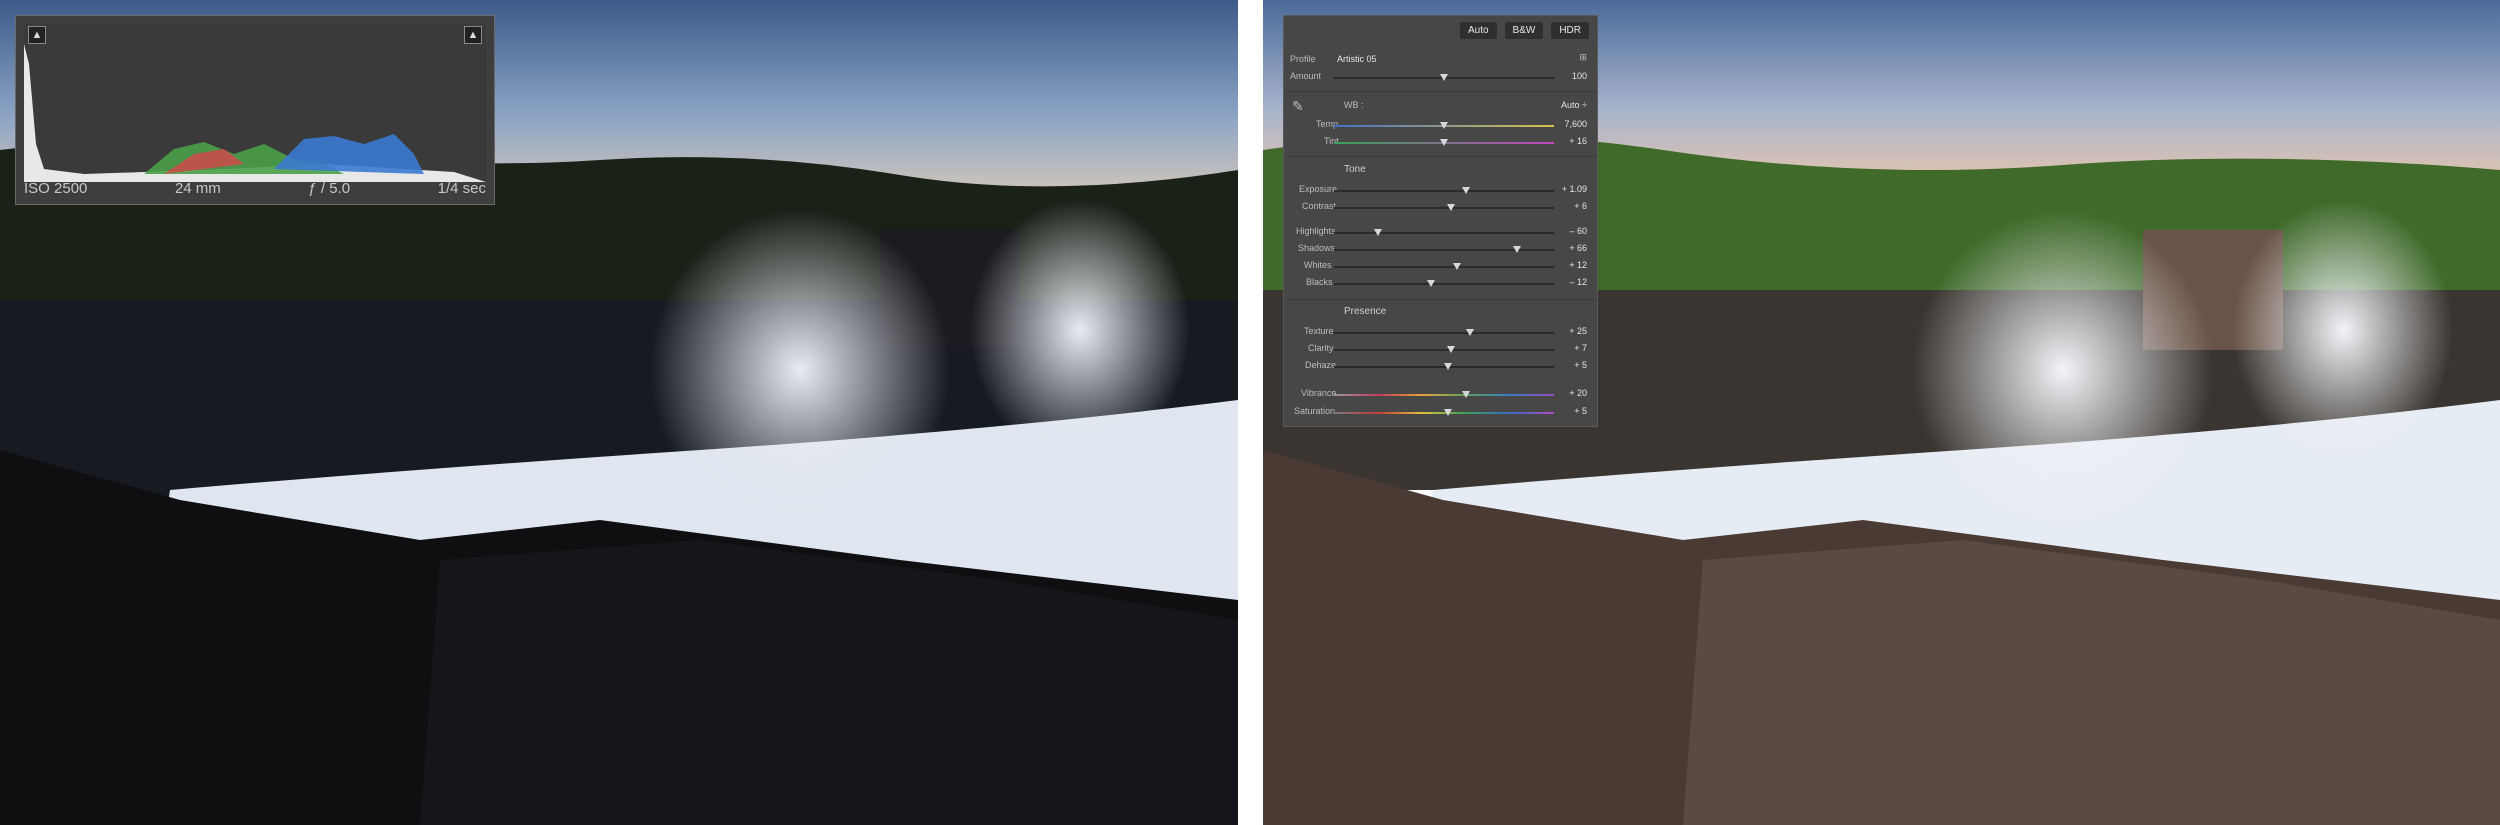 Image resolution: width=2500 pixels, height=825 pixels. What do you see at coordinates (1444, 250) in the screenshot?
I see `shadows-slider` at bounding box center [1444, 250].